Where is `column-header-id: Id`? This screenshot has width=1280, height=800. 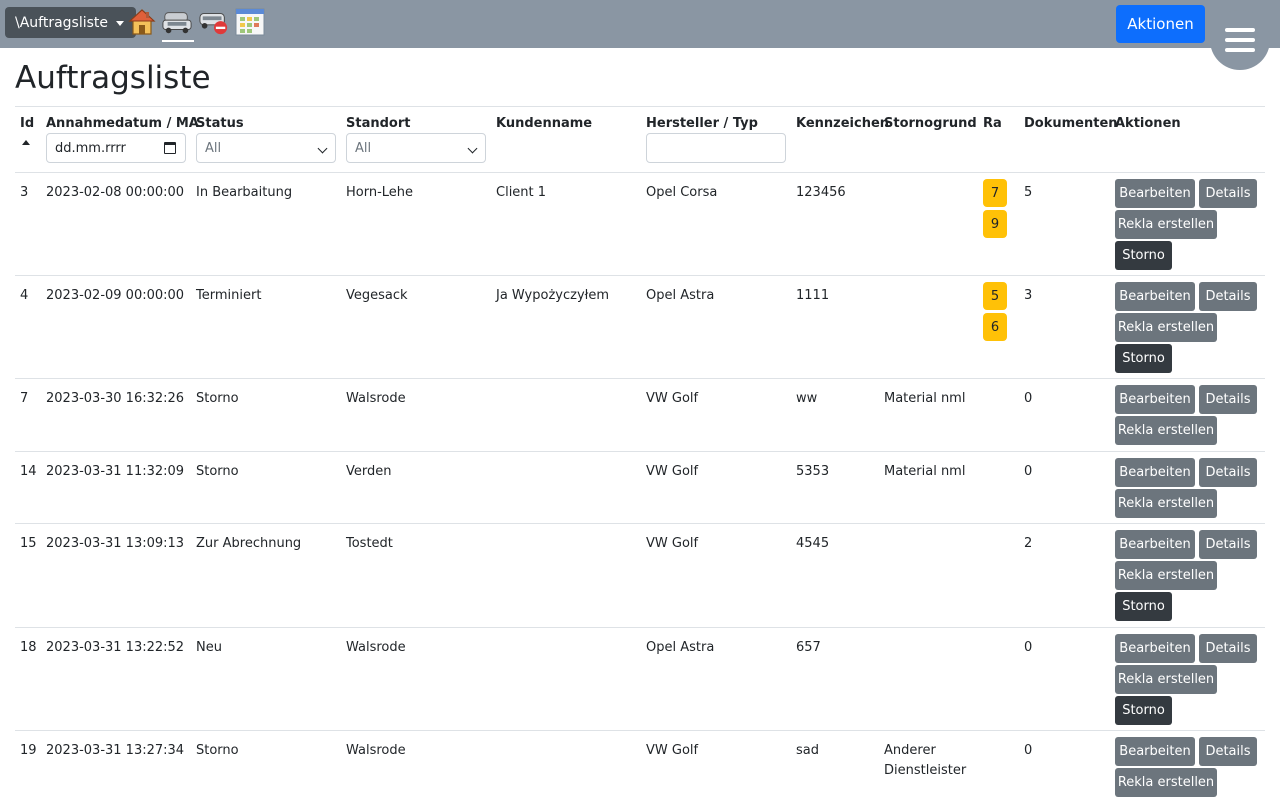 column-header-id: Id is located at coordinates (27, 124).